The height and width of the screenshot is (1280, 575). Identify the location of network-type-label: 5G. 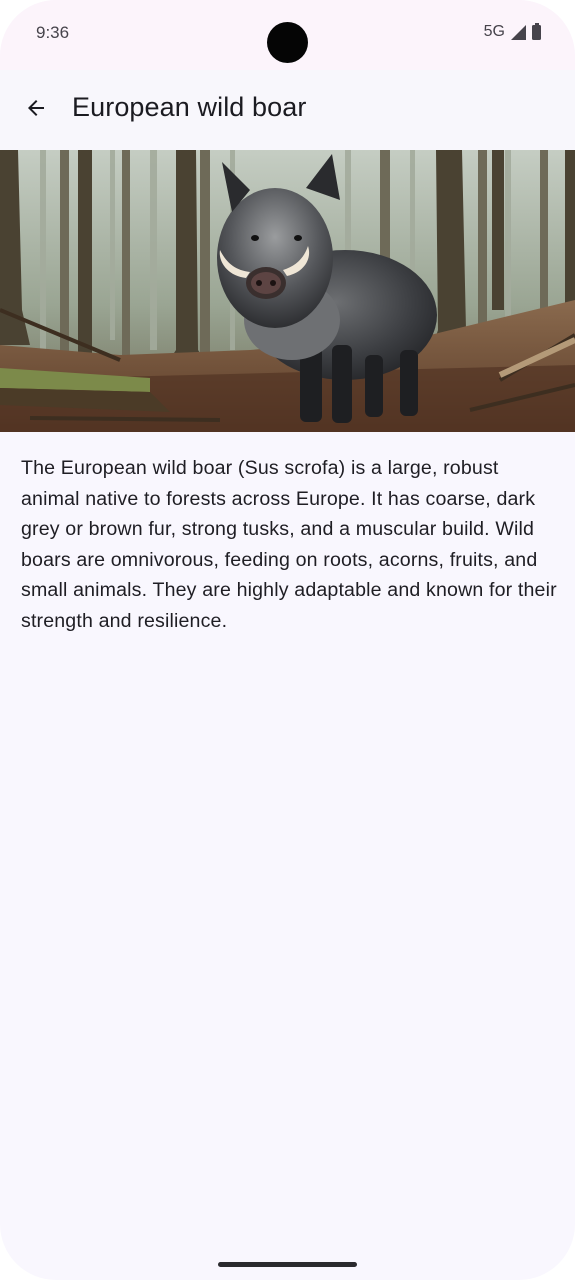
(494, 31).